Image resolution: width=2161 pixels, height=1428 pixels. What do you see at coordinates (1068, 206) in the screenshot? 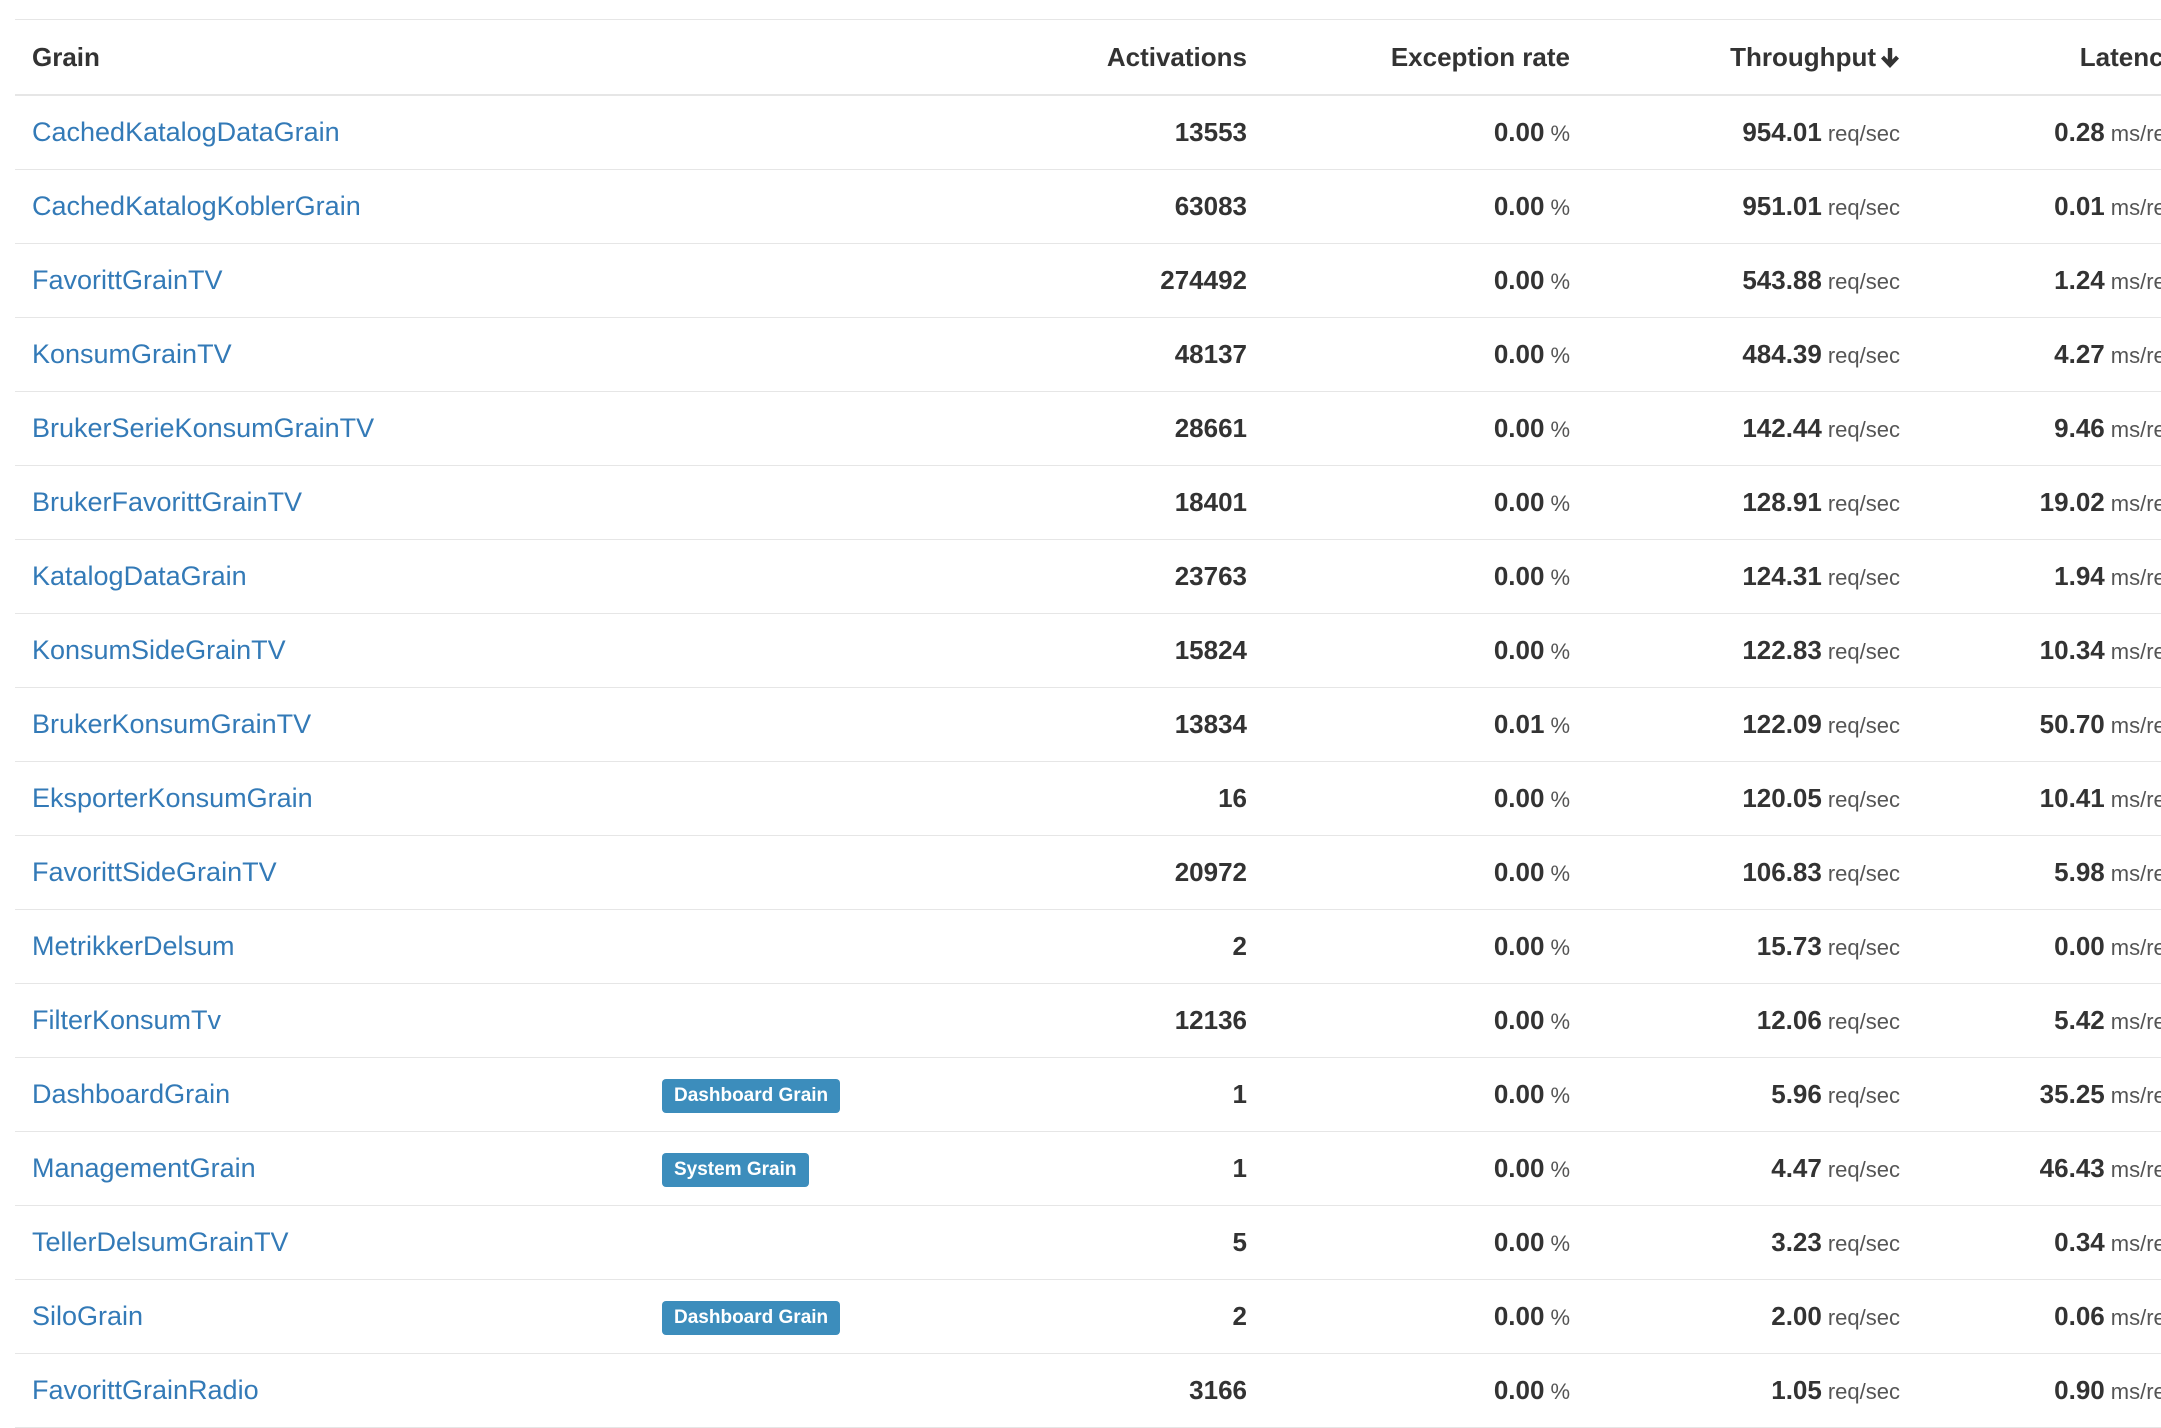
I see `activations-cell: 63083` at bounding box center [1068, 206].